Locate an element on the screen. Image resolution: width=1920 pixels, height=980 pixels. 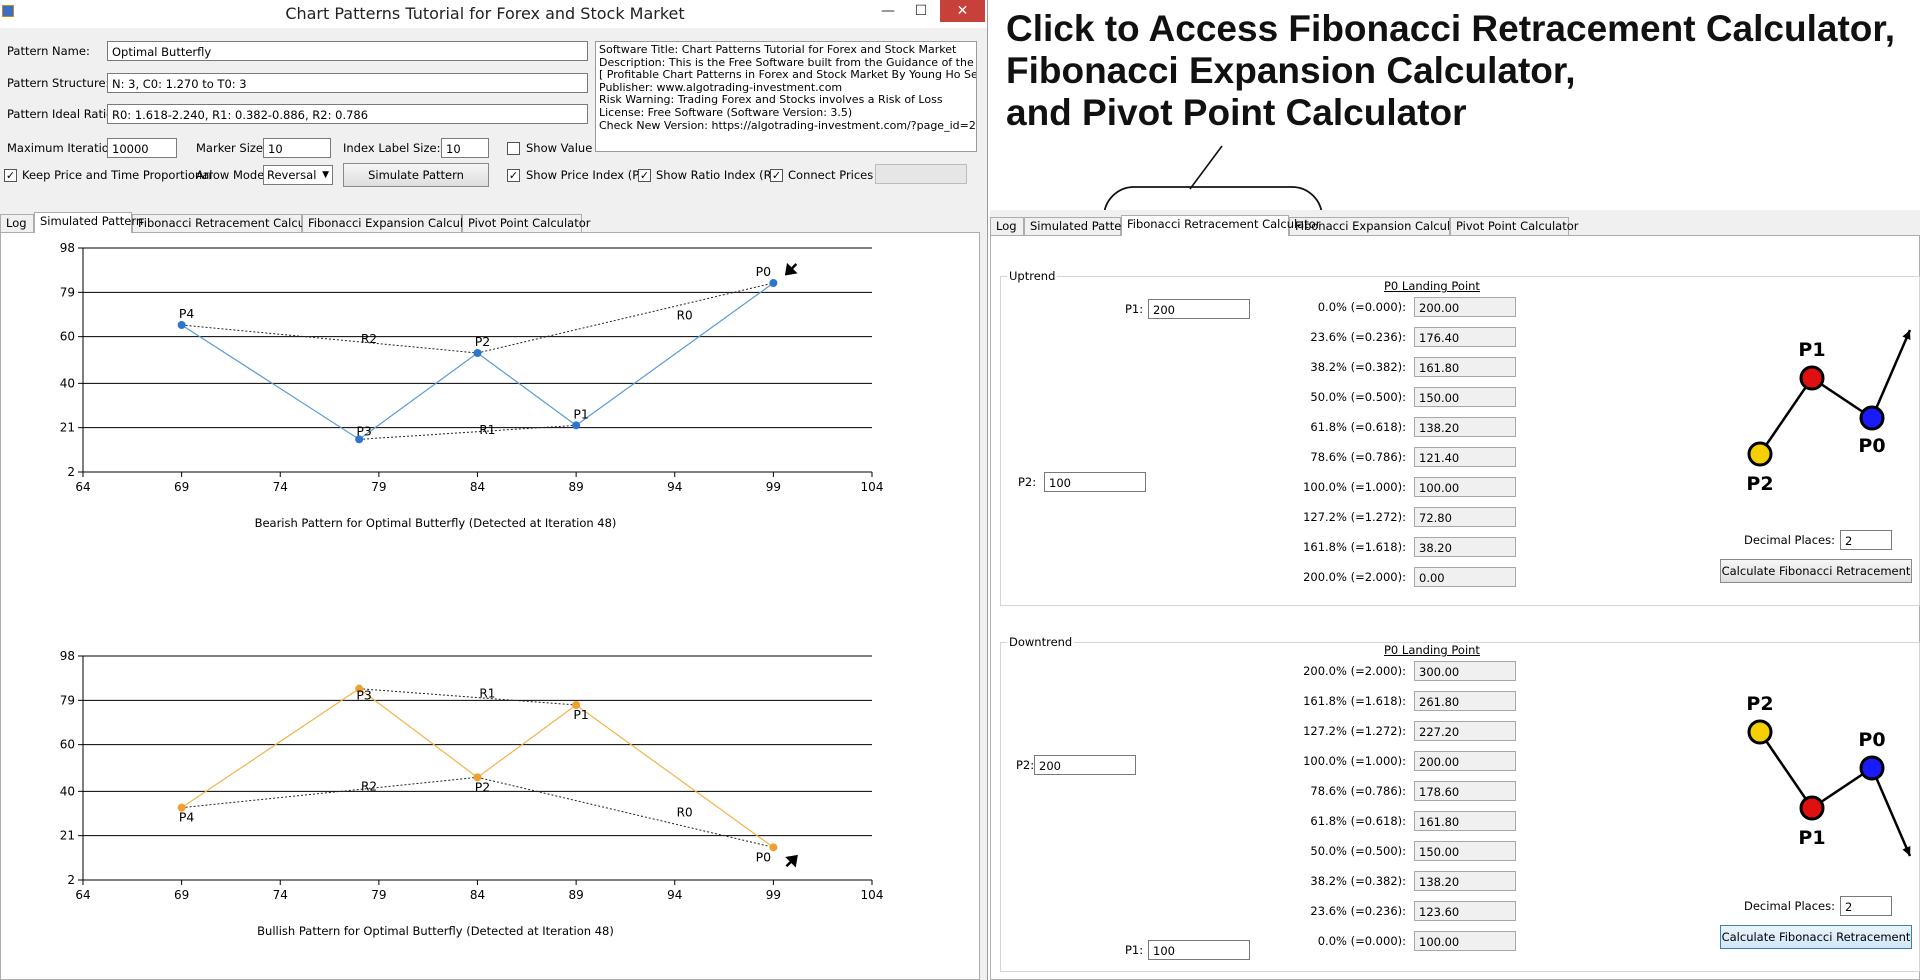
fib-level-label: 38.2% (=0.382): is located at coordinates (1358, 881).